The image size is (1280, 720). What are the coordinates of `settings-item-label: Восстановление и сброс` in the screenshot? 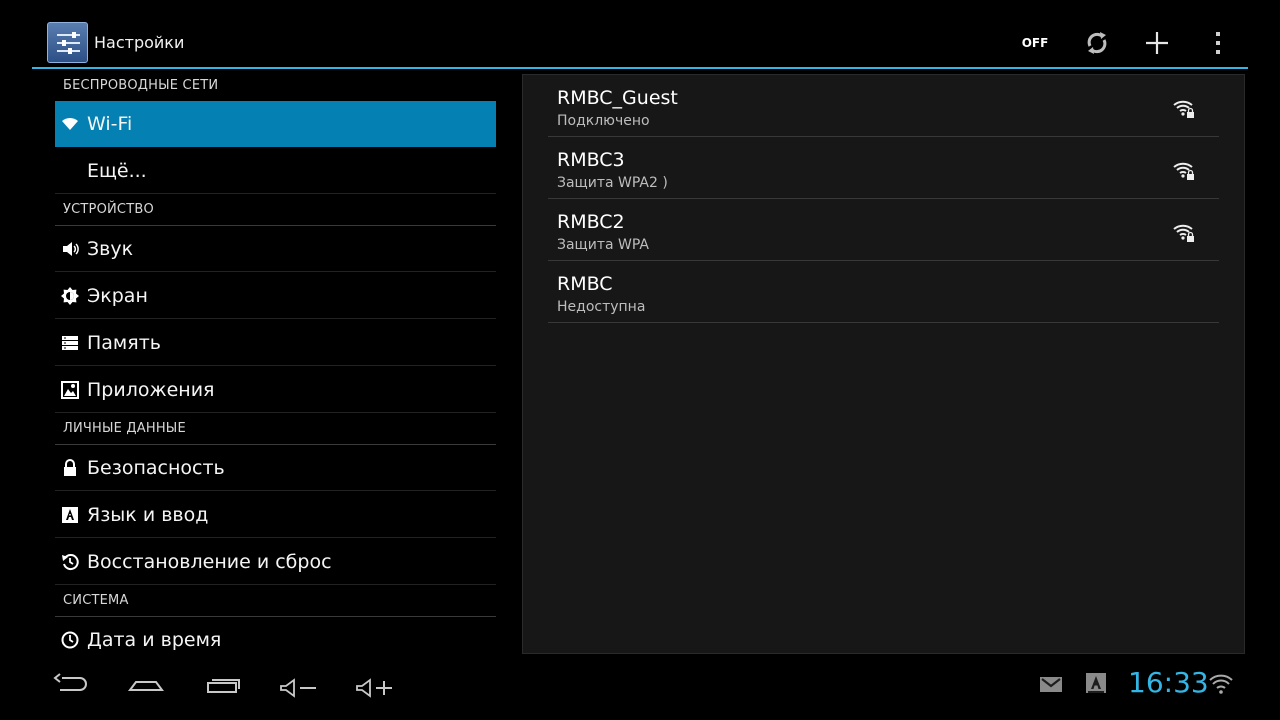 It's located at (209, 562).